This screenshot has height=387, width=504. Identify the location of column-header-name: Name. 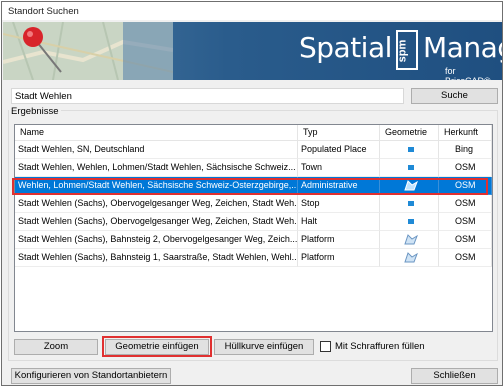
(156, 133).